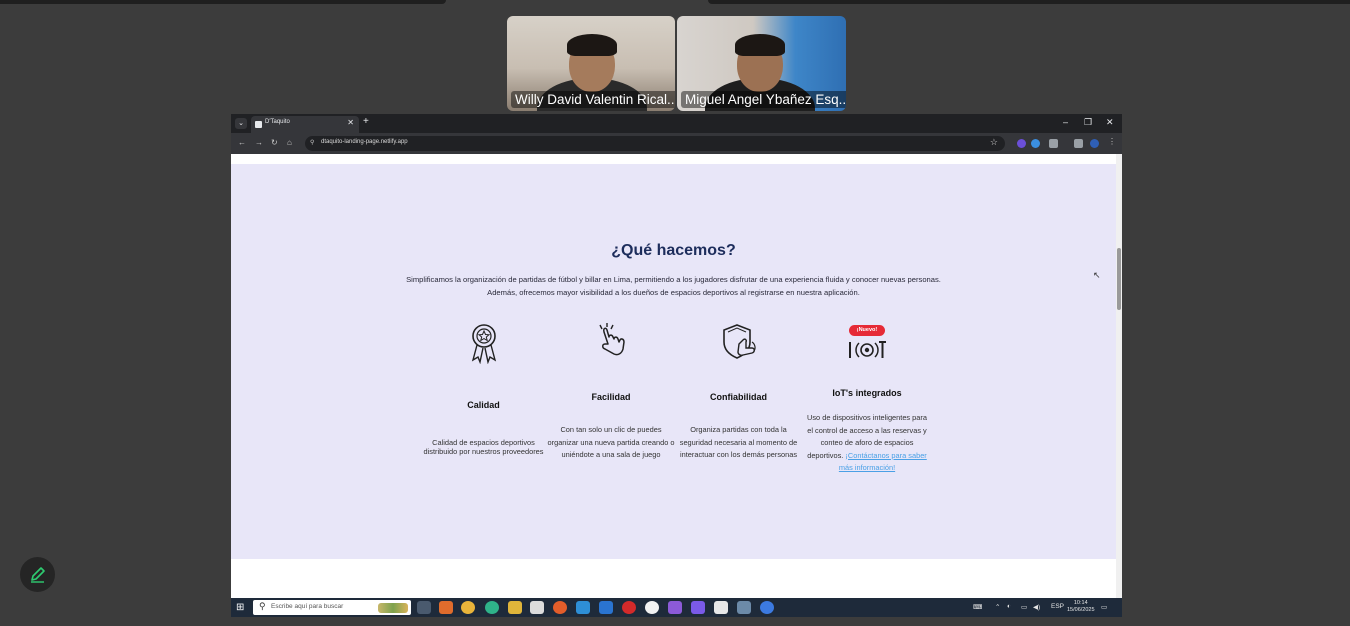 Image resolution: width=1350 pixels, height=626 pixels. Describe the element at coordinates (994, 142) in the screenshot. I see `bookmark-star-icon: ☆` at that location.